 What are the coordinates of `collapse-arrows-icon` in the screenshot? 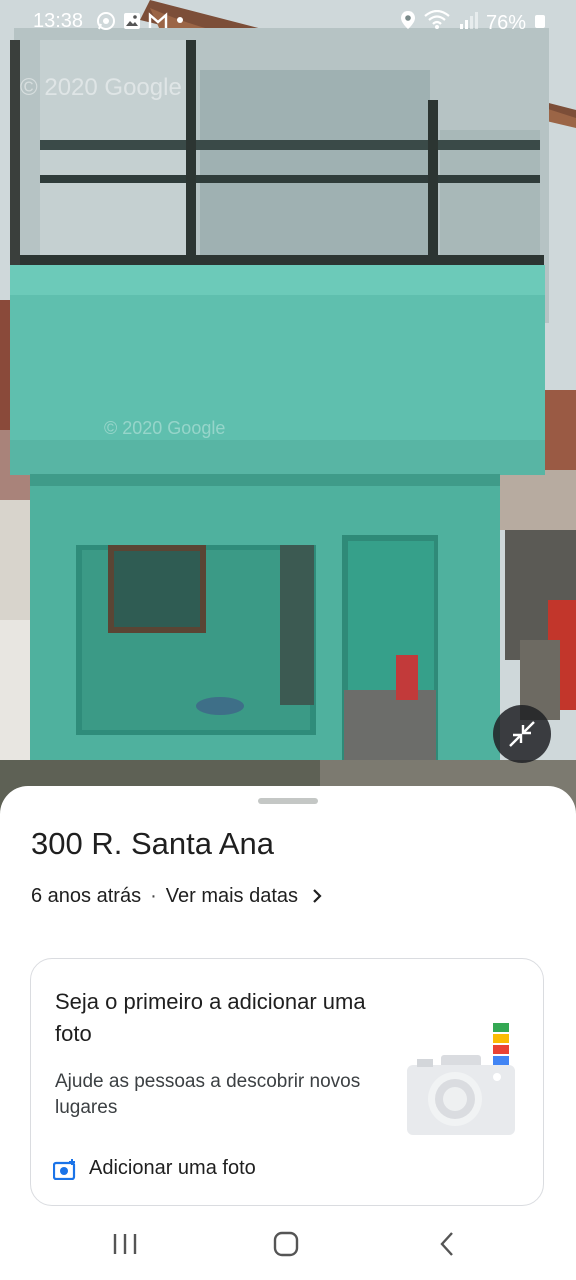 It's located at (522, 734).